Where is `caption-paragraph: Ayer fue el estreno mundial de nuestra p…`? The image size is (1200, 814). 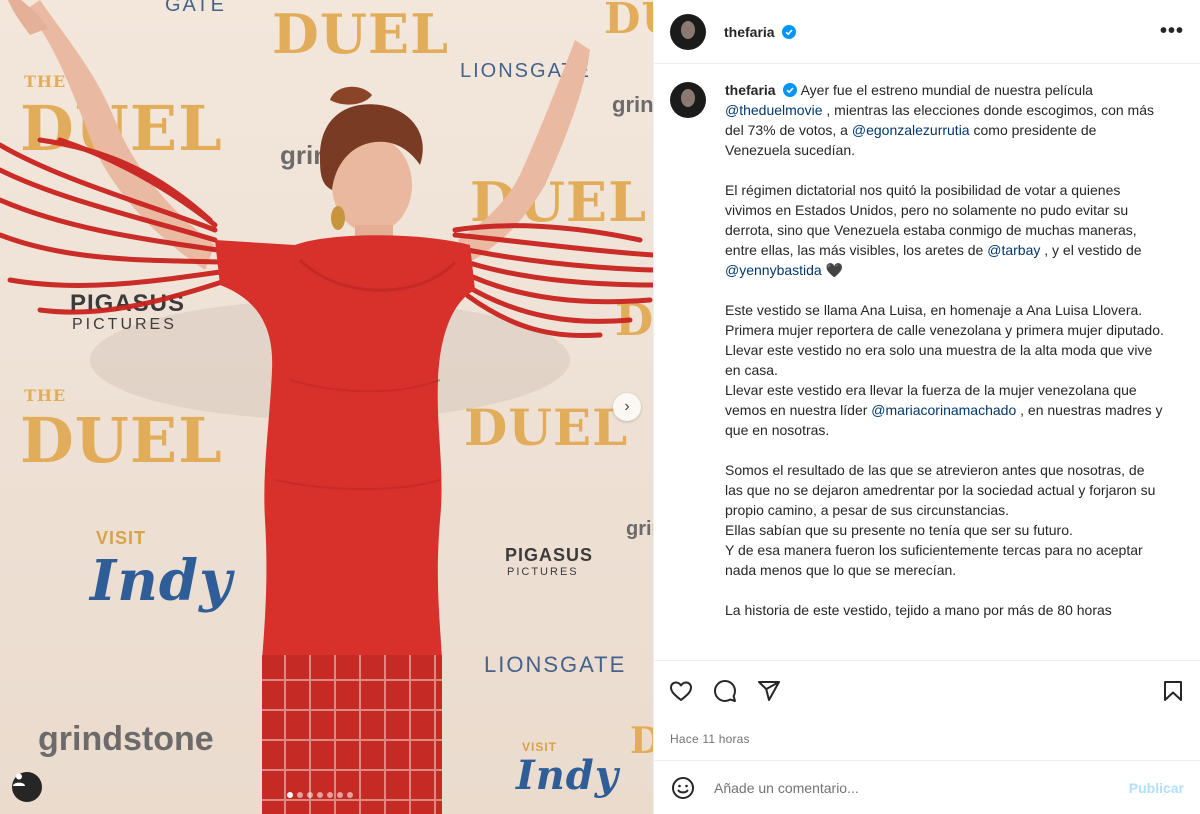 caption-paragraph: Ayer fue el estreno mundial de nuestra p… is located at coordinates (946, 90).